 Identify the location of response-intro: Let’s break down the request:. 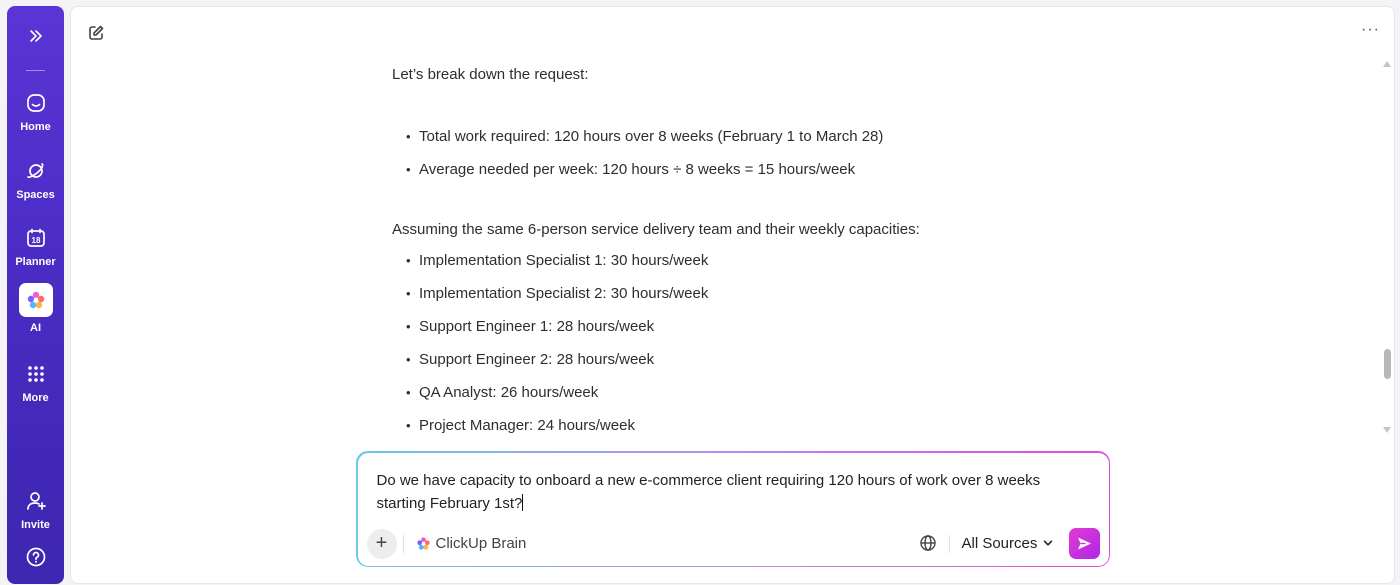
(490, 74).